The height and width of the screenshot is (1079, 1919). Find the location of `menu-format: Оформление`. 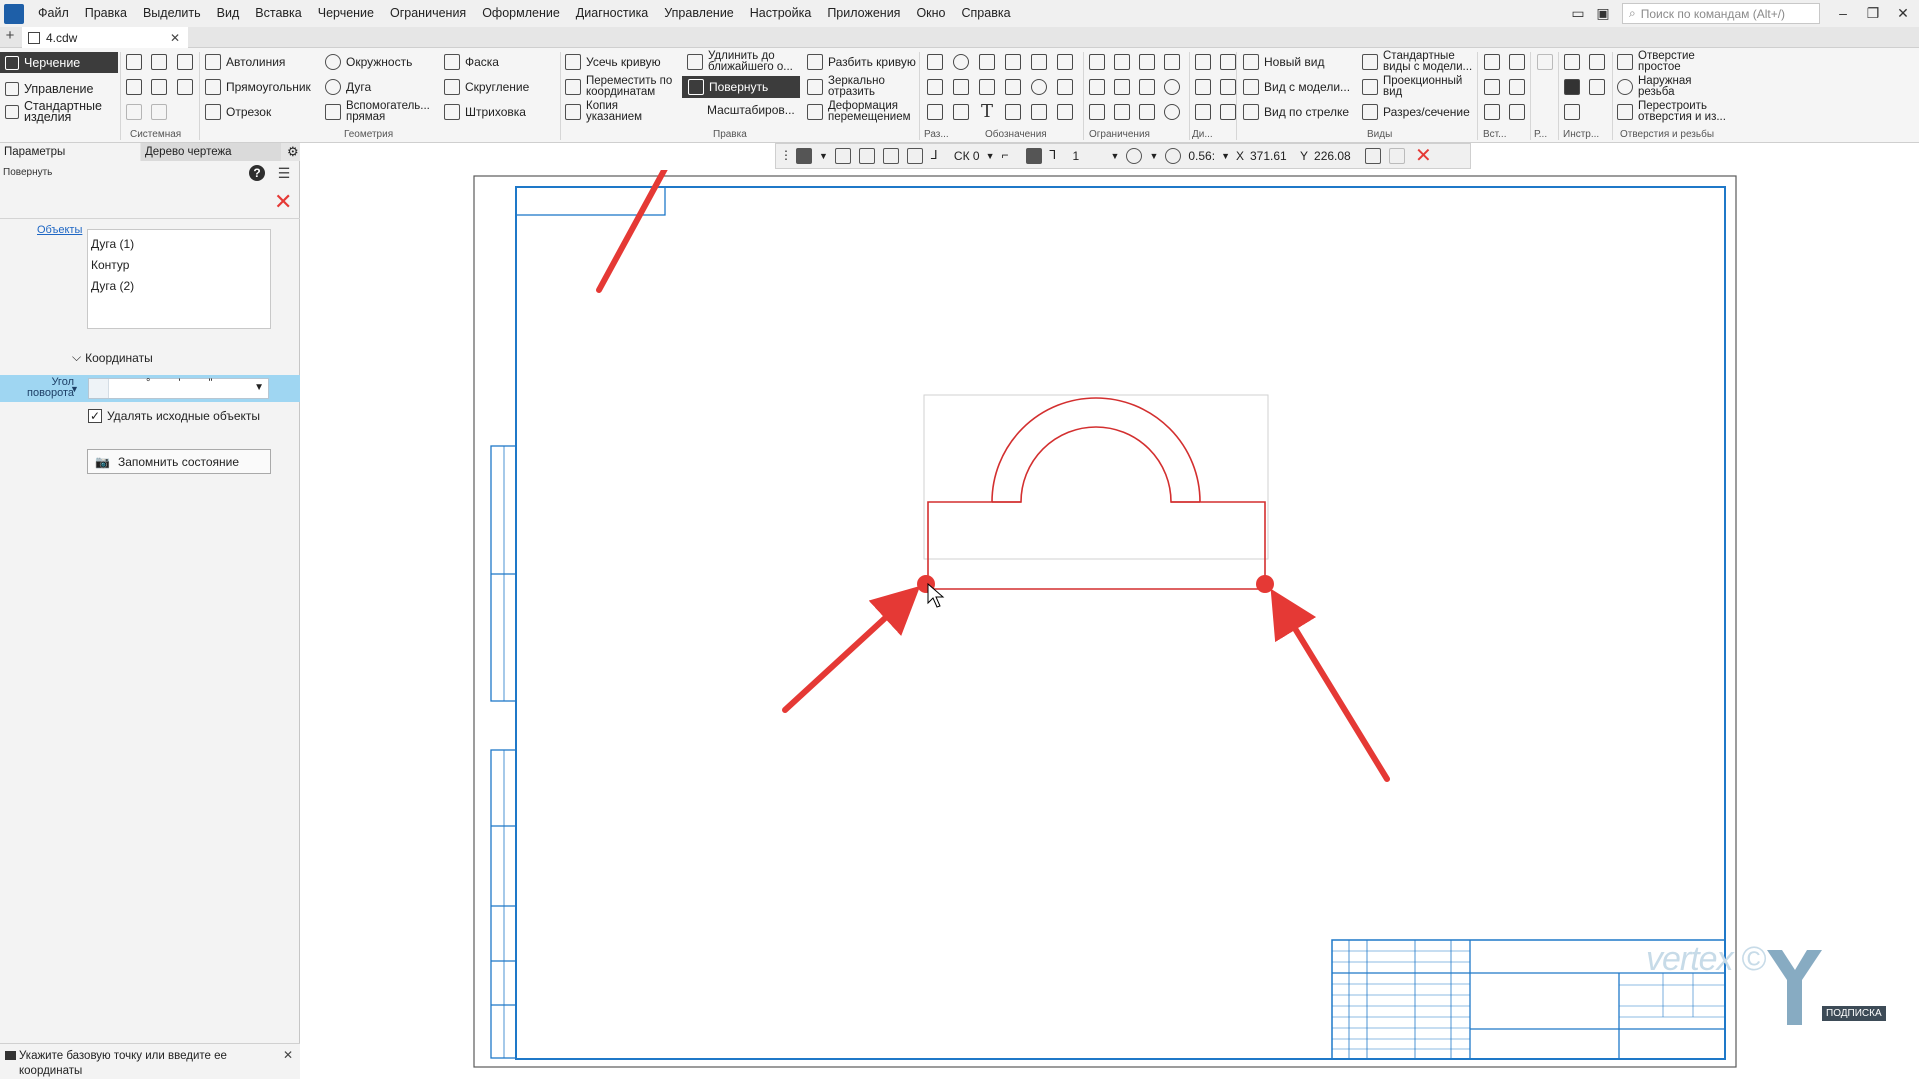

menu-format: Оформление is located at coordinates (521, 13).